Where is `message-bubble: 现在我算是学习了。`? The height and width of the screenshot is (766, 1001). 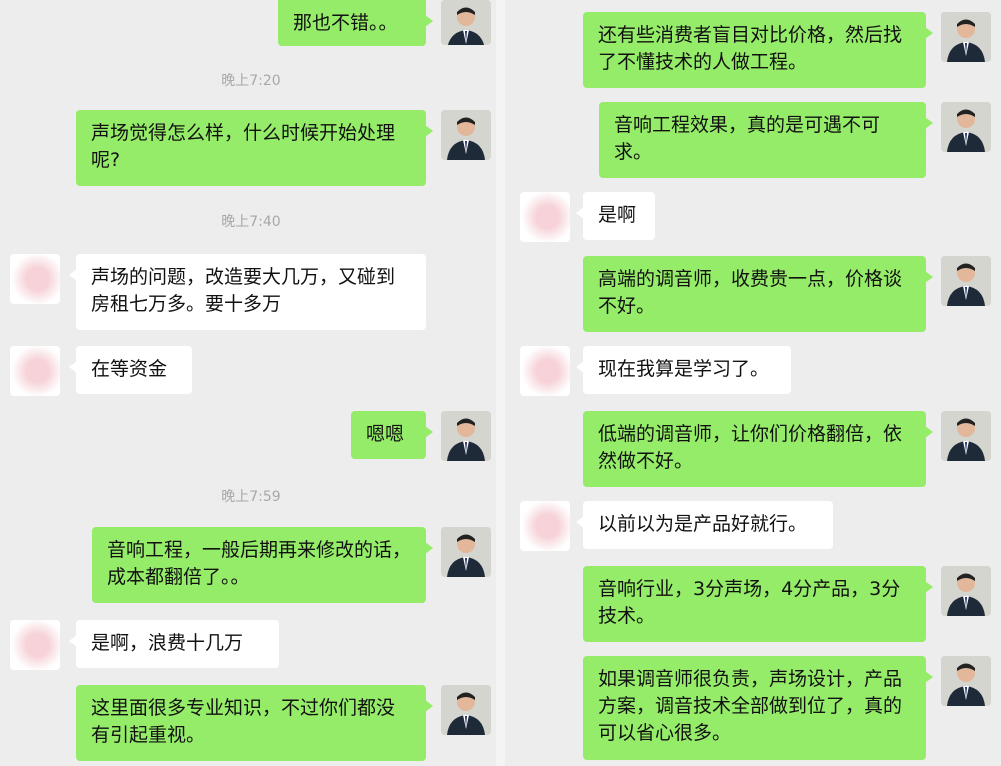
message-bubble: 现在我算是学习了。 is located at coordinates (683, 370).